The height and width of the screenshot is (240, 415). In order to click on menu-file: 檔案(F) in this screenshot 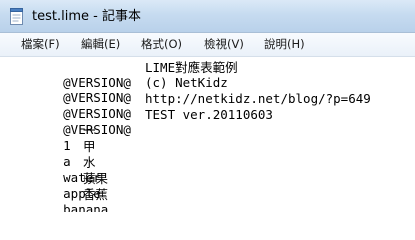, I will do `click(40, 44)`.